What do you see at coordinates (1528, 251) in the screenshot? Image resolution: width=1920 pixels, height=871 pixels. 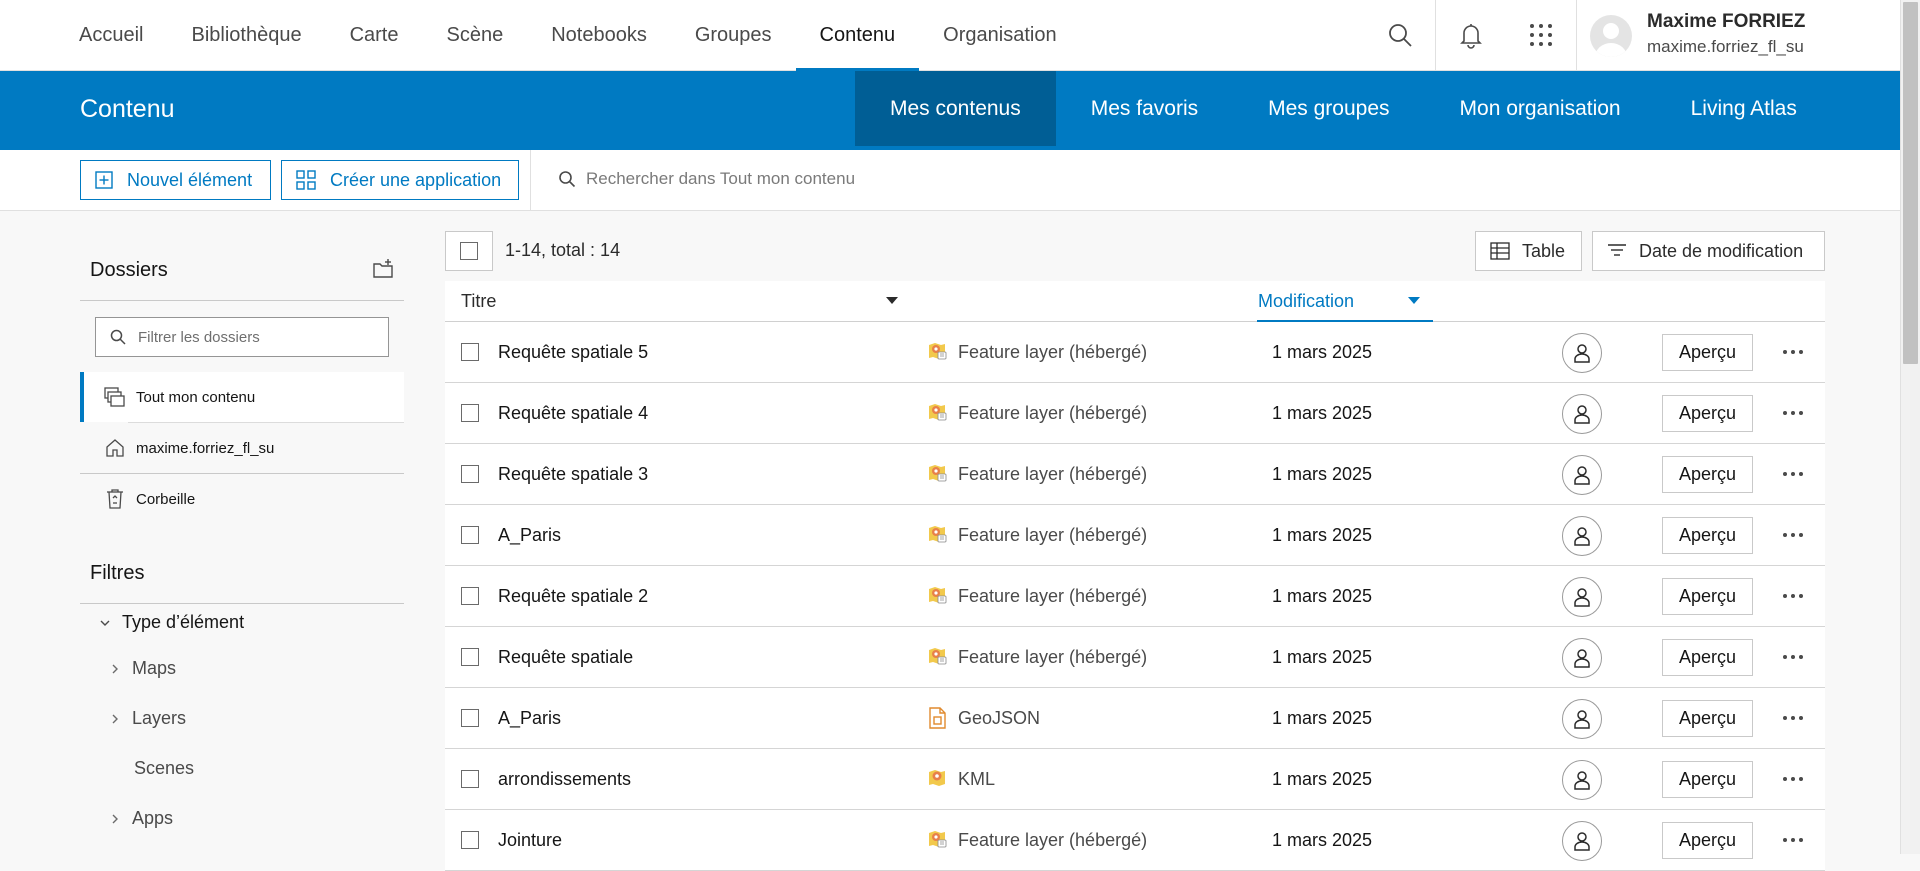 I see `view-table-button: Table` at bounding box center [1528, 251].